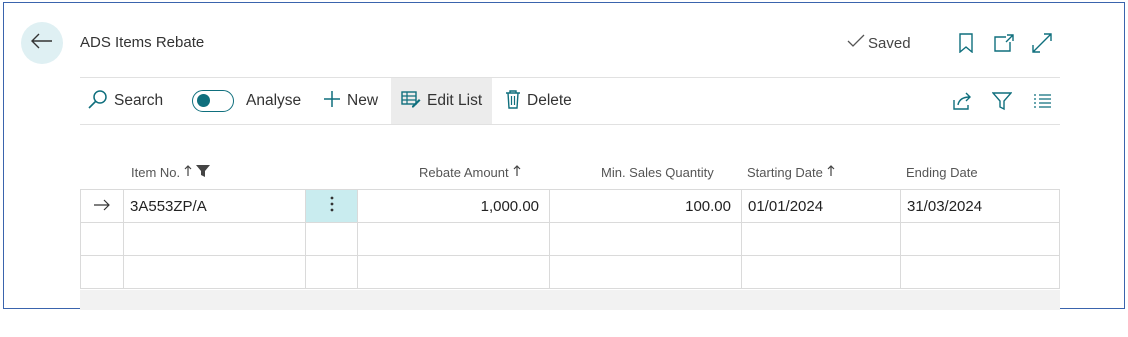 The width and height of the screenshot is (1128, 337). What do you see at coordinates (156, 172) in the screenshot?
I see `item-no-header-label: Item No.` at bounding box center [156, 172].